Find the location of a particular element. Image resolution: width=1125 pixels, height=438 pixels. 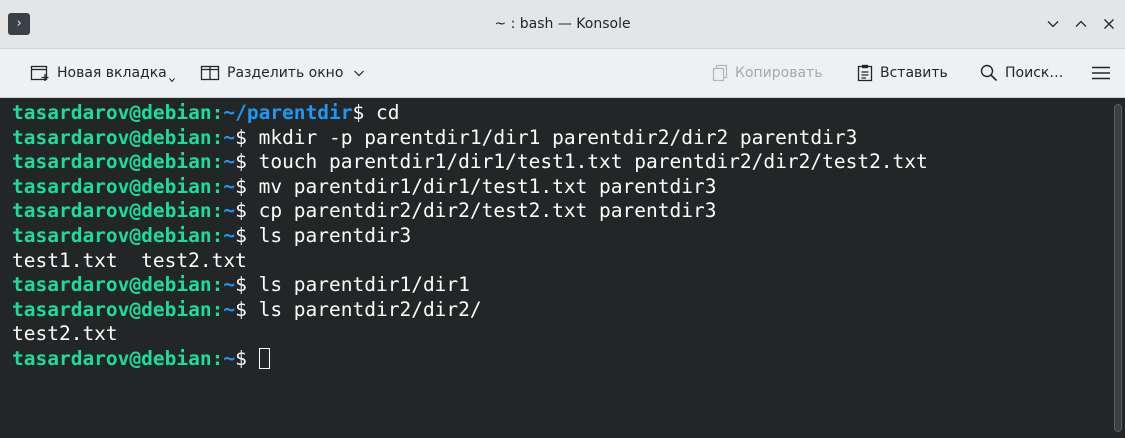

new-tab-button: Новая вкладка is located at coordinates (102, 73).